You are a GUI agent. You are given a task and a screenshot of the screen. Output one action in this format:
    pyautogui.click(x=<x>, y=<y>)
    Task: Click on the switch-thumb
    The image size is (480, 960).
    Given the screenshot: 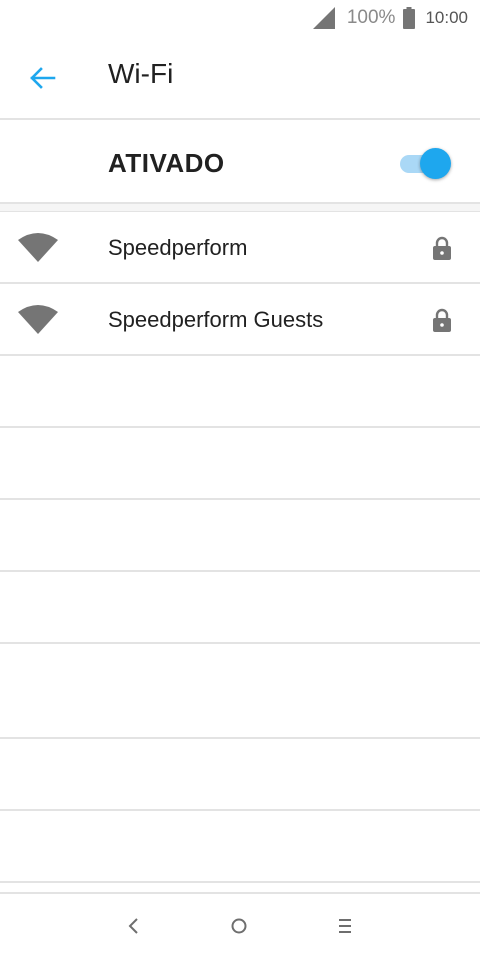 What is the action you would take?
    pyautogui.click(x=435, y=163)
    